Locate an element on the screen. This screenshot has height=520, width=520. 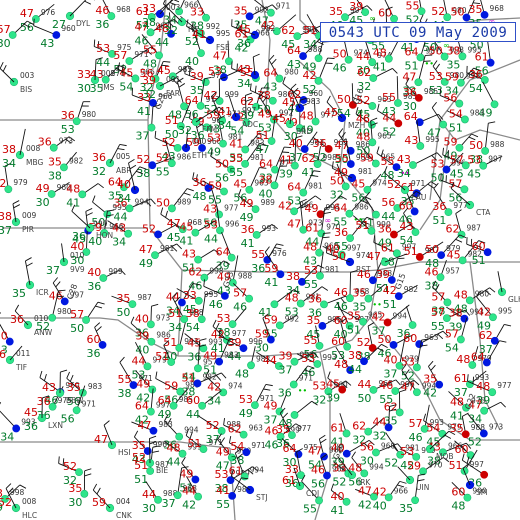
present-weather-symbol: •• is located at coordinates (302, 390).